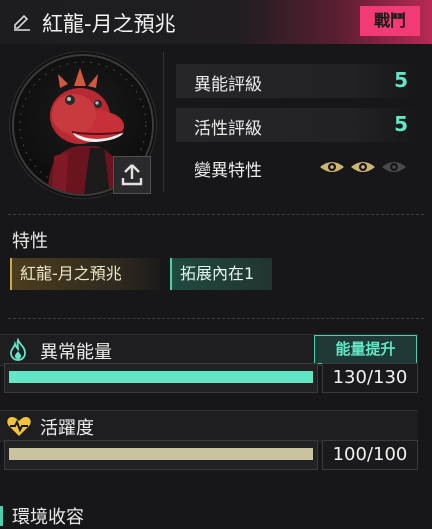  Describe the element at coordinates (163, 122) in the screenshot. I see `divider` at that location.